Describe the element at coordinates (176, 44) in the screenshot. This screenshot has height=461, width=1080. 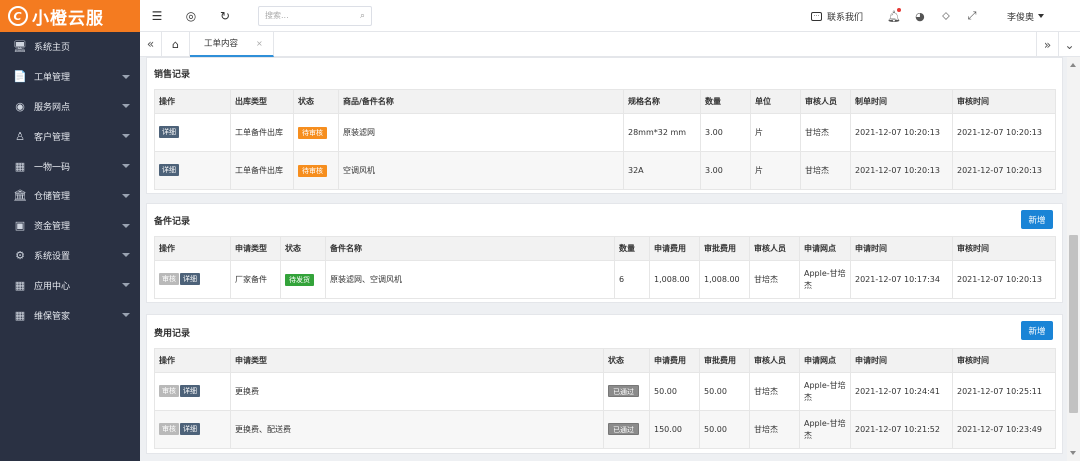
I see `home-icon: ⌂` at that location.